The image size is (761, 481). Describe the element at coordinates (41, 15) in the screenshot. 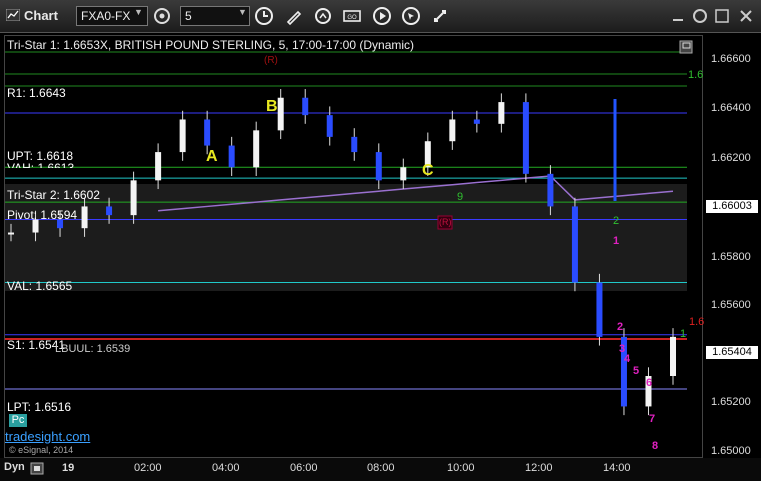

I see `window-title: Chart` at that location.